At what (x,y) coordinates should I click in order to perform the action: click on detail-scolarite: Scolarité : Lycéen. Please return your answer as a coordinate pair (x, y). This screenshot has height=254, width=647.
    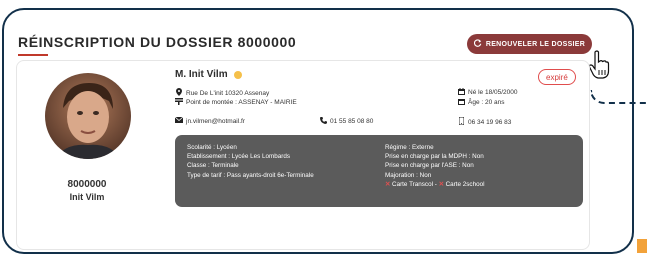
    Looking at the image, I should click on (212, 147).